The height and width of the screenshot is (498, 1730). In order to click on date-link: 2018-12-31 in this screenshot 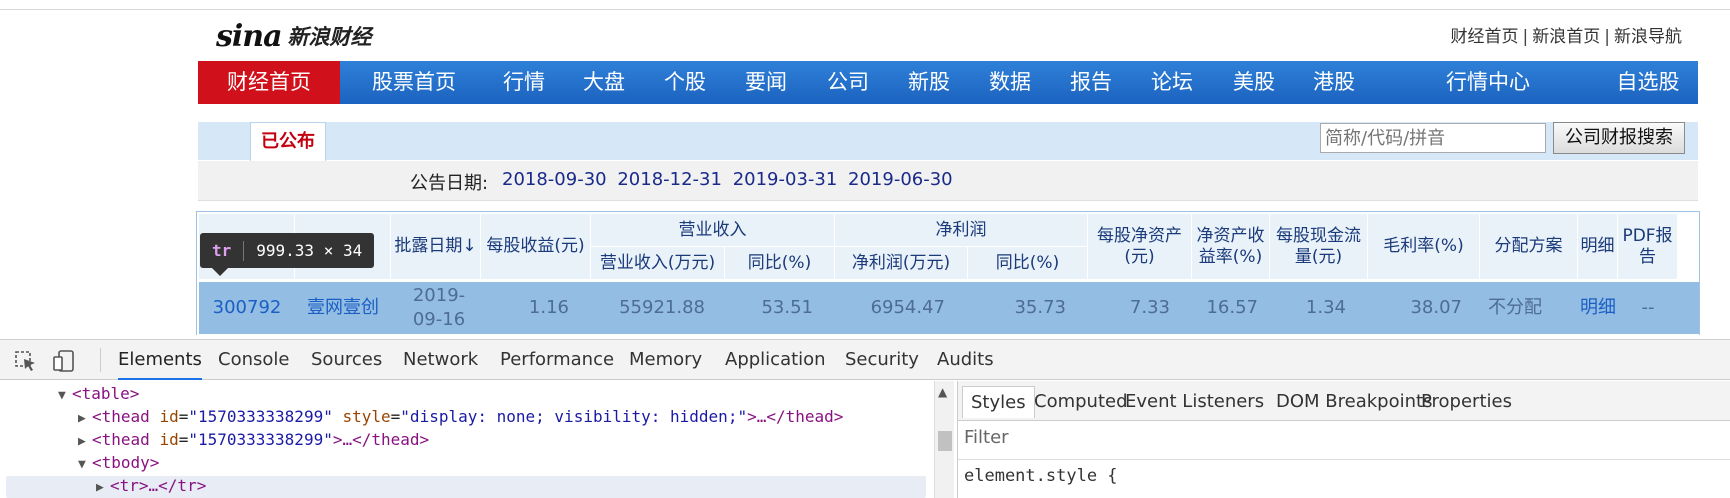, I will do `click(669, 179)`.